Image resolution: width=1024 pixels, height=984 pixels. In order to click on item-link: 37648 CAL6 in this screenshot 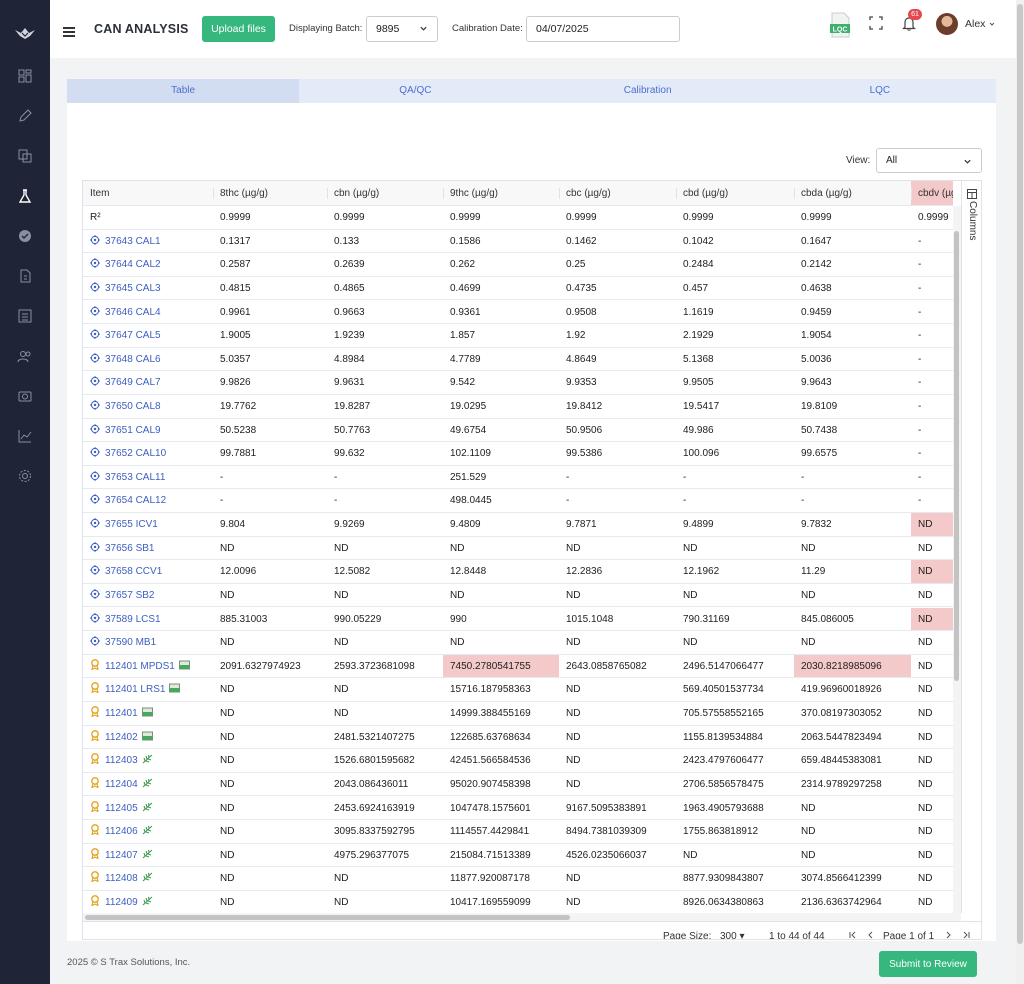, I will do `click(133, 359)`.